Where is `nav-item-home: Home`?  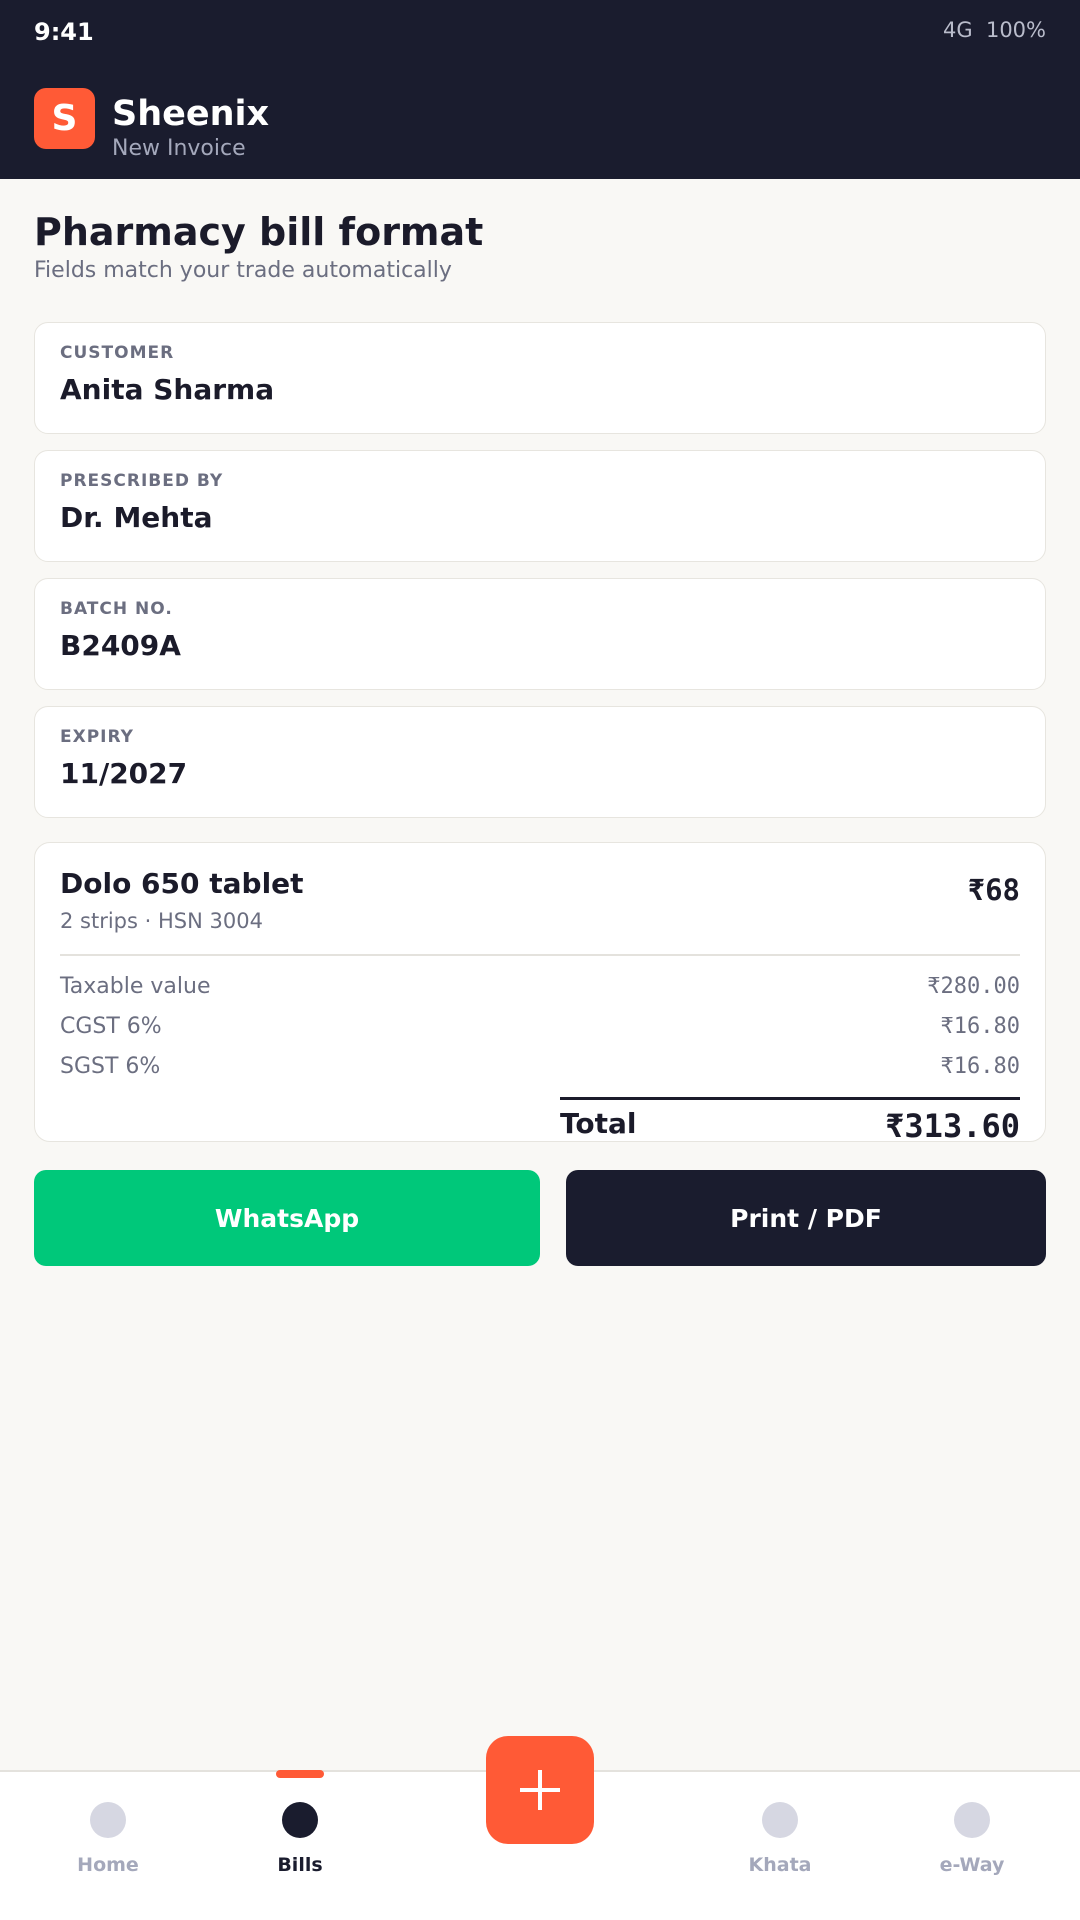 nav-item-home: Home is located at coordinates (108, 1847).